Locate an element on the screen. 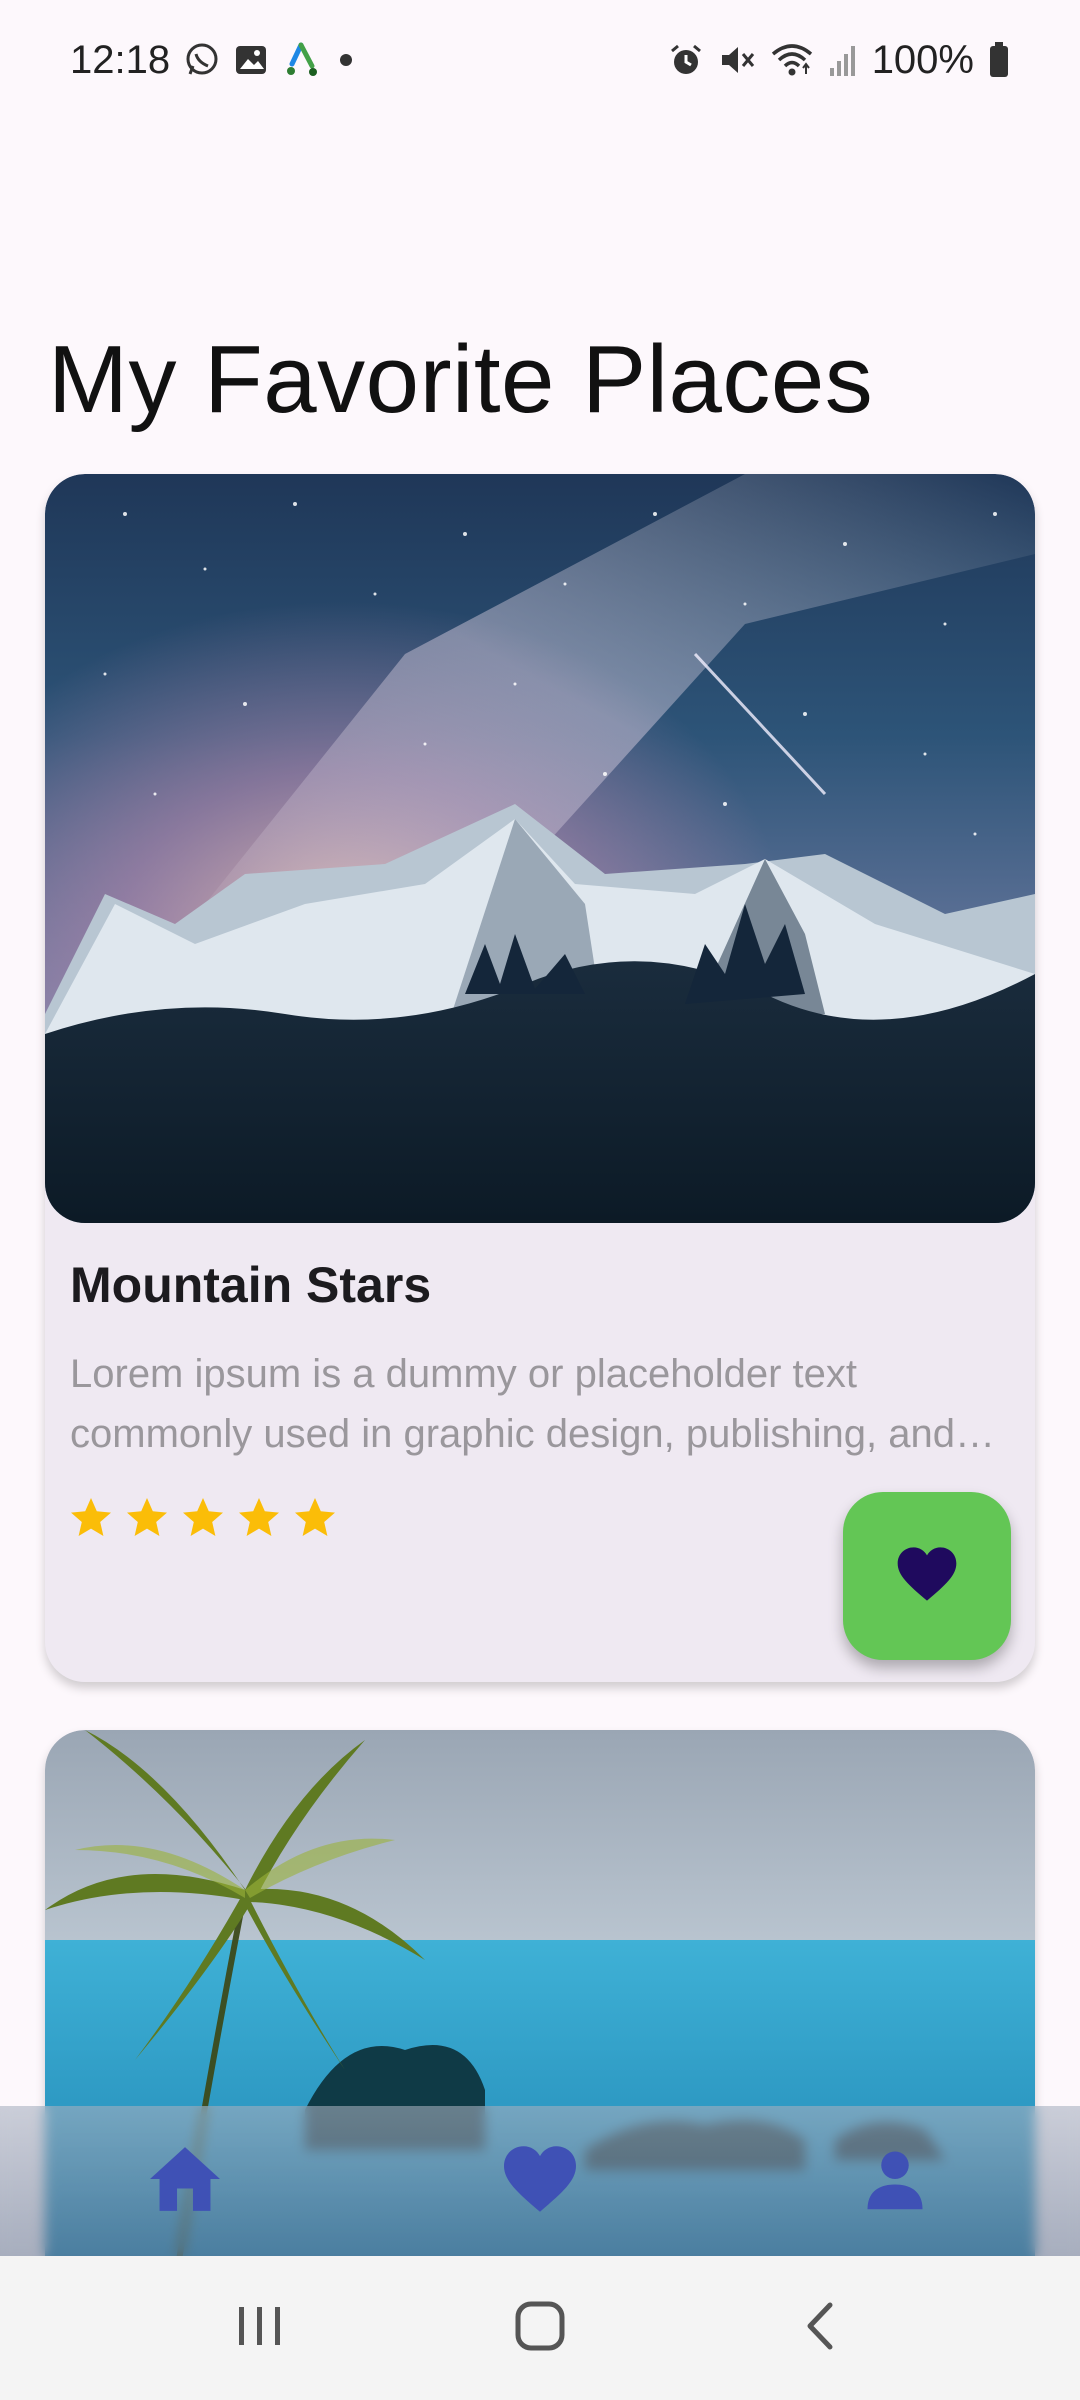  home-nav-button is located at coordinates (540, 2328).